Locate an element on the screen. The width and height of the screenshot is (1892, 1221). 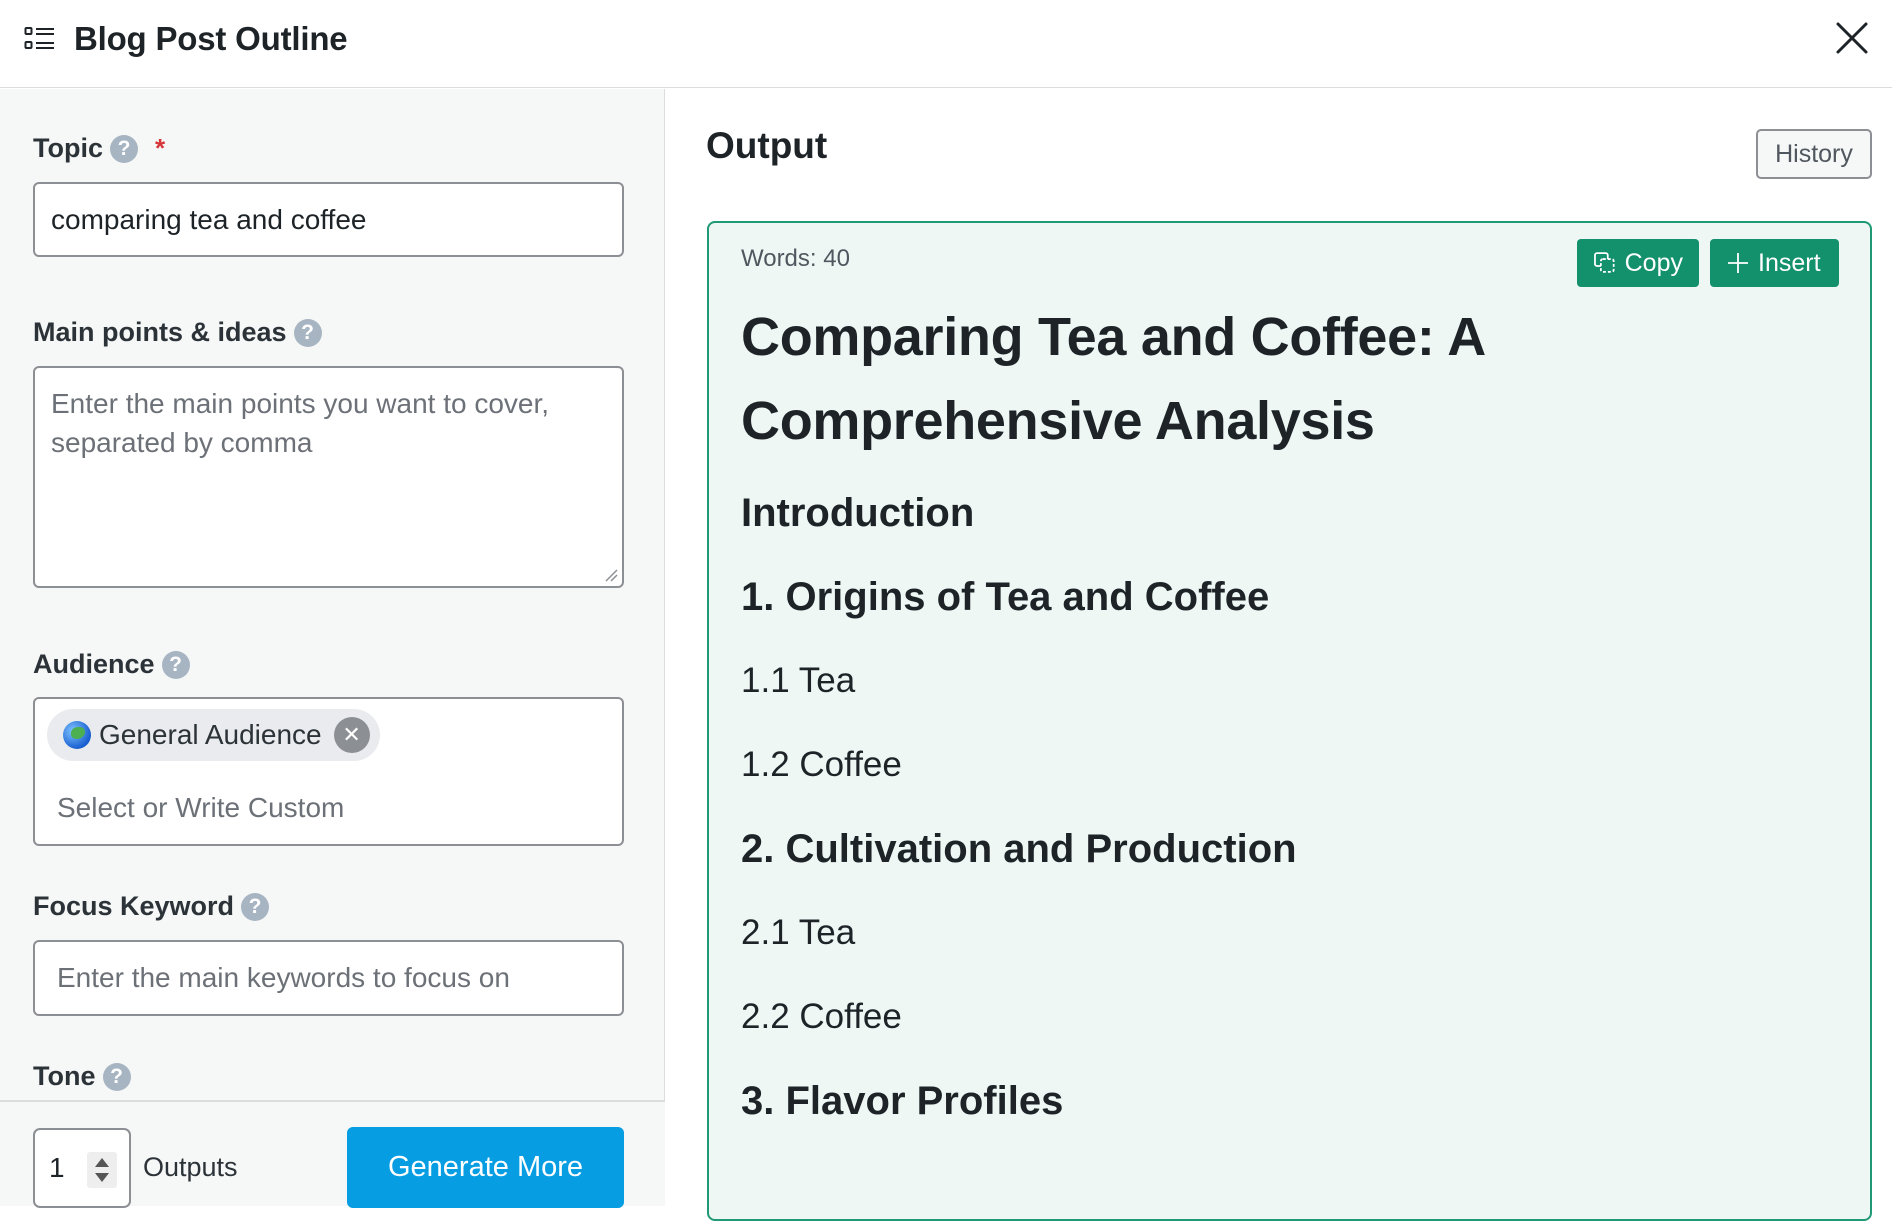
topic-label: Topic ? * is located at coordinates (99, 148).